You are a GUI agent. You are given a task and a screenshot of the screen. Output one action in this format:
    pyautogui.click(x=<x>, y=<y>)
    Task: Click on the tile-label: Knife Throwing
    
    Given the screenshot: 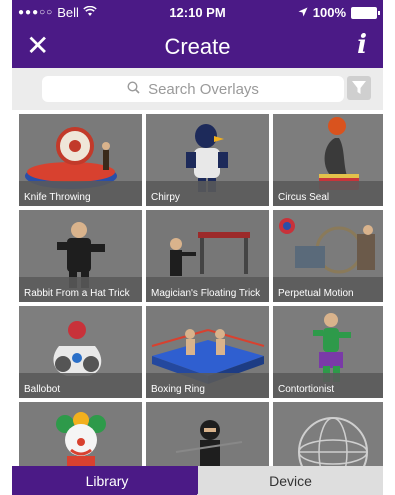 What is the action you would take?
    pyautogui.click(x=80, y=193)
    